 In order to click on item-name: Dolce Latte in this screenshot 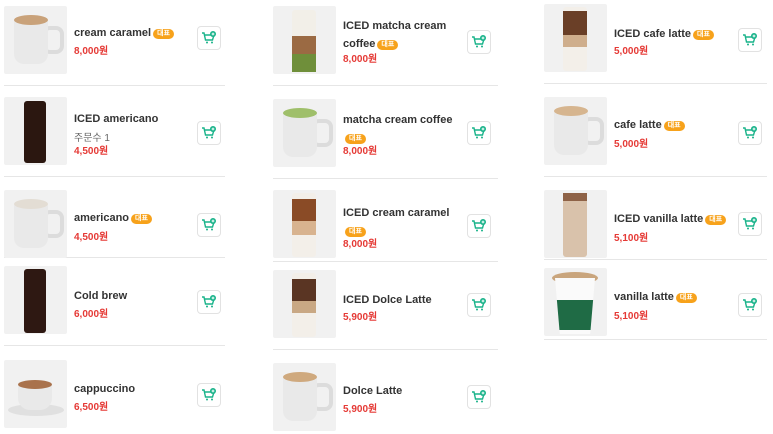, I will do `click(373, 391)`.